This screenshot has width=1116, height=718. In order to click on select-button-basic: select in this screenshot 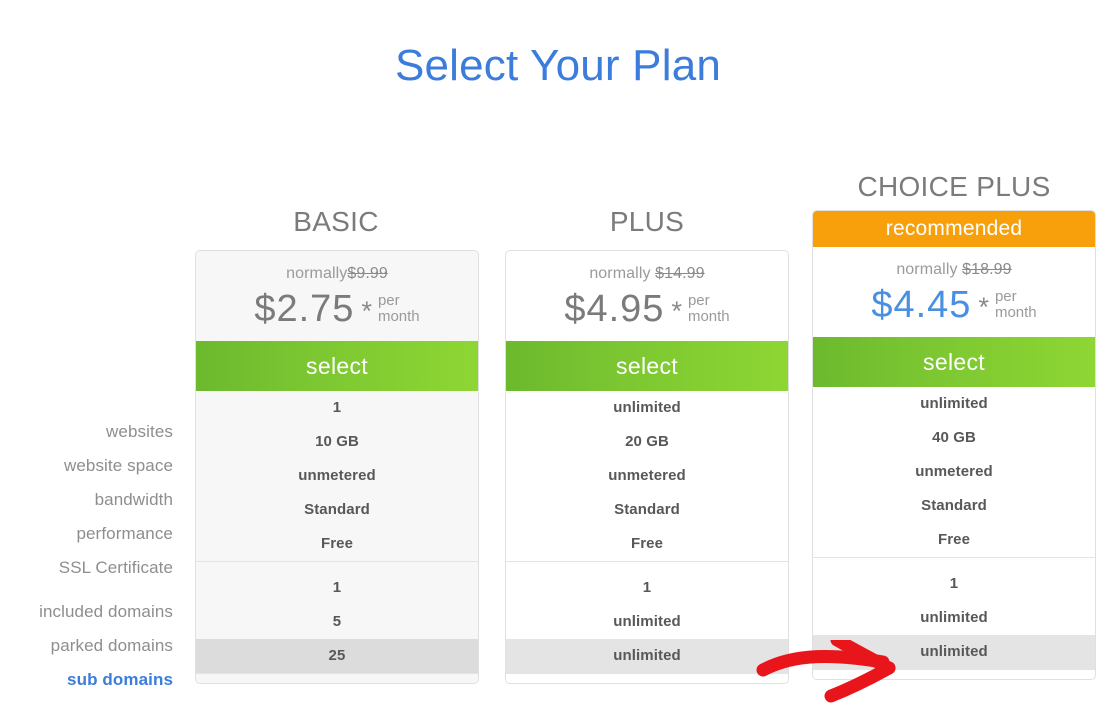, I will do `click(337, 366)`.